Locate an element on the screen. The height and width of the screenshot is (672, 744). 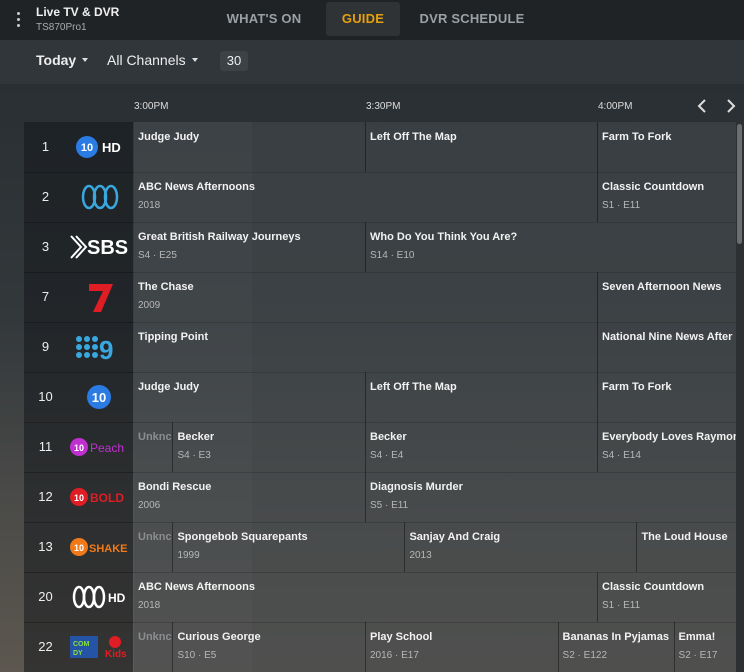
program-cell: Spongebob Squarepants 1999 is located at coordinates (289, 547).